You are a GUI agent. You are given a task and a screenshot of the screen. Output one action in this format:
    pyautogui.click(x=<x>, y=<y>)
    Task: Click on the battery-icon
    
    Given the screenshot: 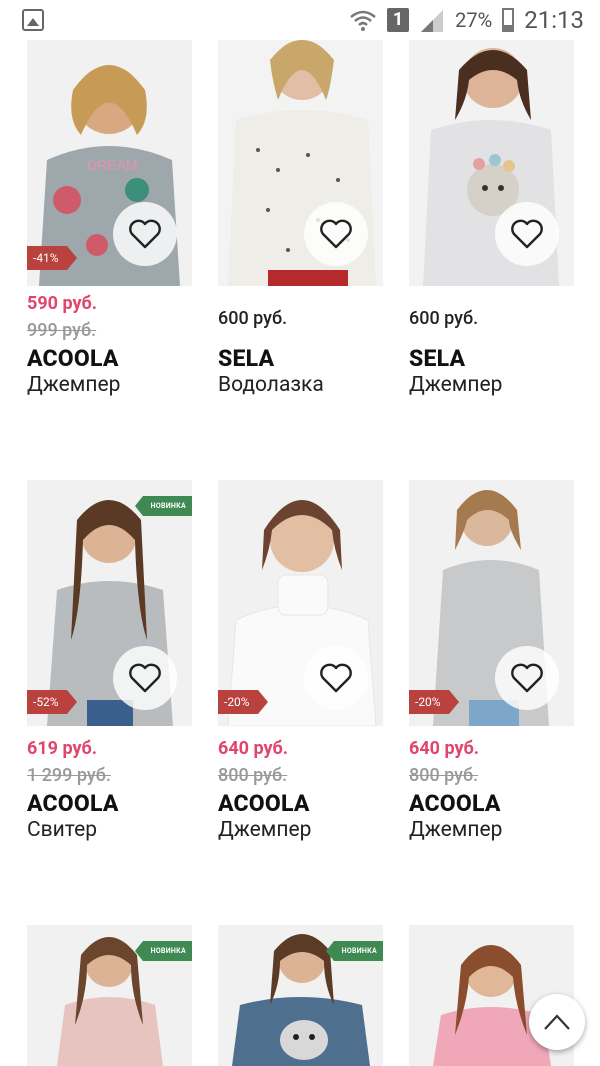 What is the action you would take?
    pyautogui.click(x=508, y=20)
    